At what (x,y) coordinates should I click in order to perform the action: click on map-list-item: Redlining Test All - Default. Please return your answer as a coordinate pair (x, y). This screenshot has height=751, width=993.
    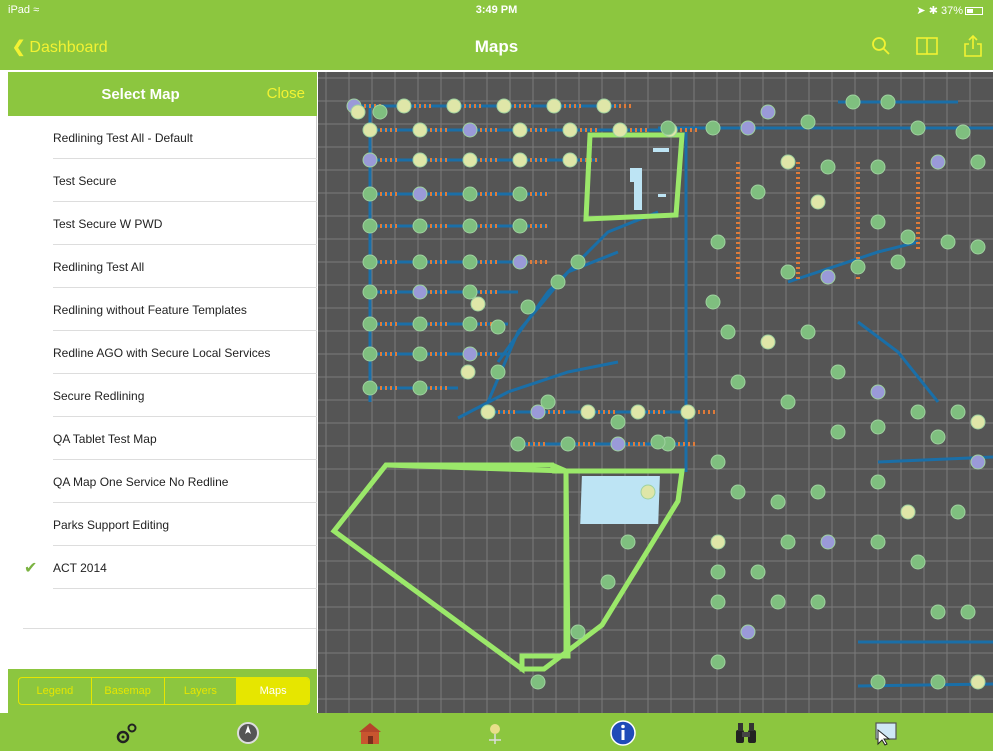
    Looking at the image, I should click on (162, 137).